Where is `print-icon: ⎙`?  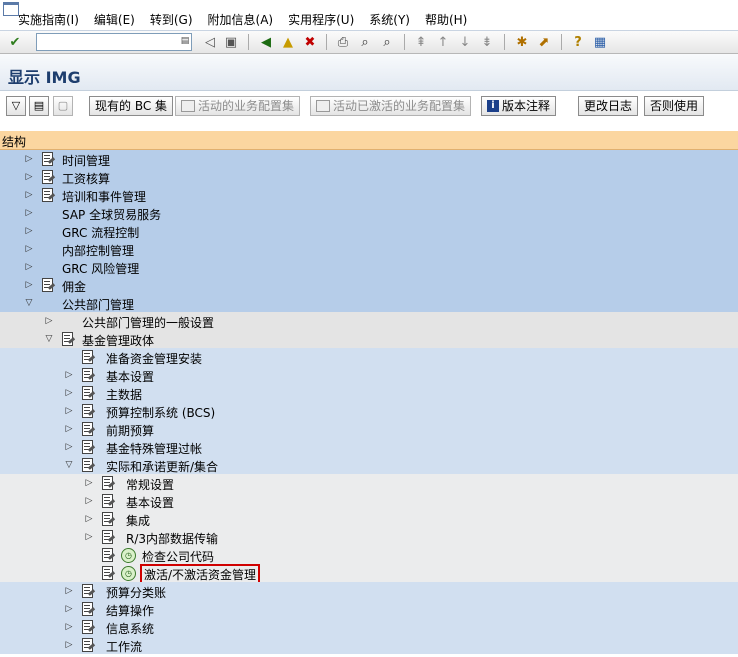
print-icon: ⎙ is located at coordinates (343, 42).